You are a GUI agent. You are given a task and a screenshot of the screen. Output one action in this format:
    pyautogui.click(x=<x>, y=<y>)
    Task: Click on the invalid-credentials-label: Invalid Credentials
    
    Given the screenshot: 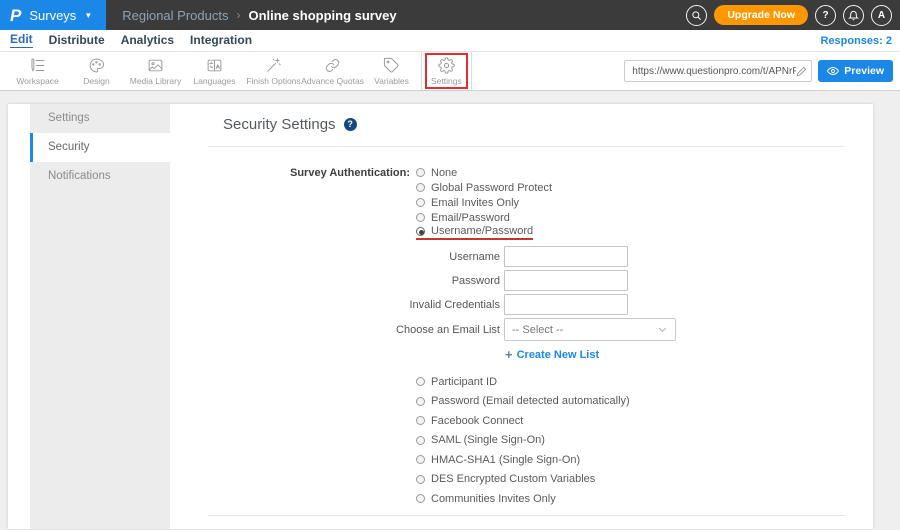 What is the action you would take?
    pyautogui.click(x=455, y=304)
    